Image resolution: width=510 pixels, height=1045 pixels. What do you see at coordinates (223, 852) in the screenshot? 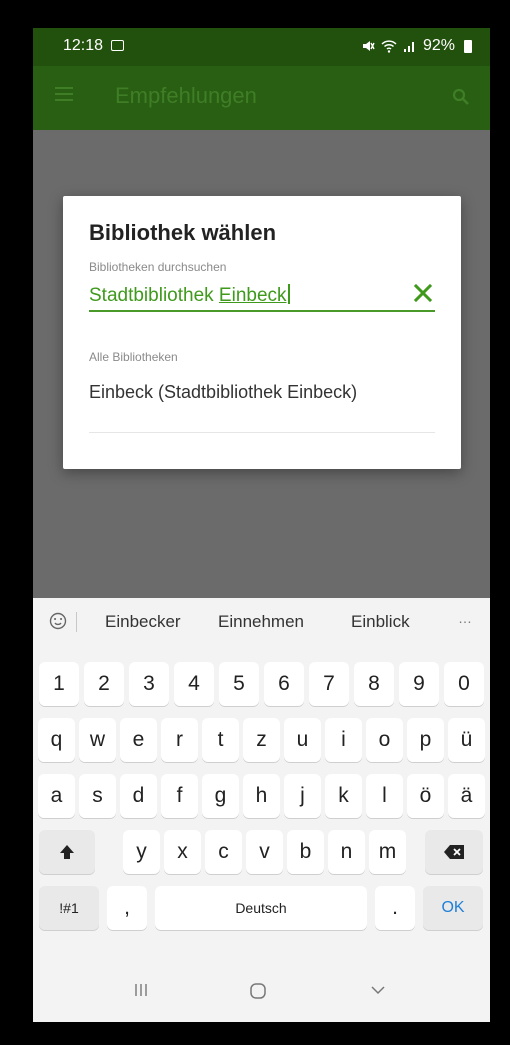
I see `key-c: c` at bounding box center [223, 852].